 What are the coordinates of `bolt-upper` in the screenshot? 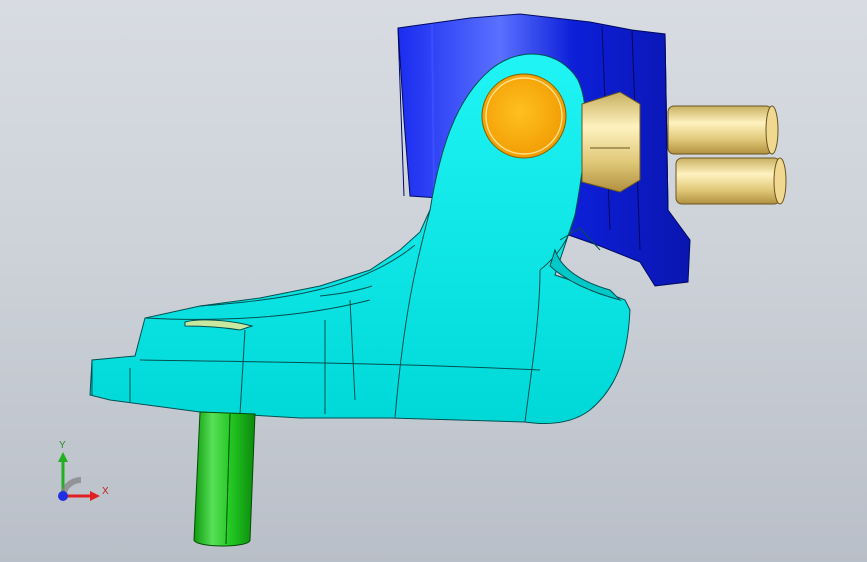 It's located at (723, 130).